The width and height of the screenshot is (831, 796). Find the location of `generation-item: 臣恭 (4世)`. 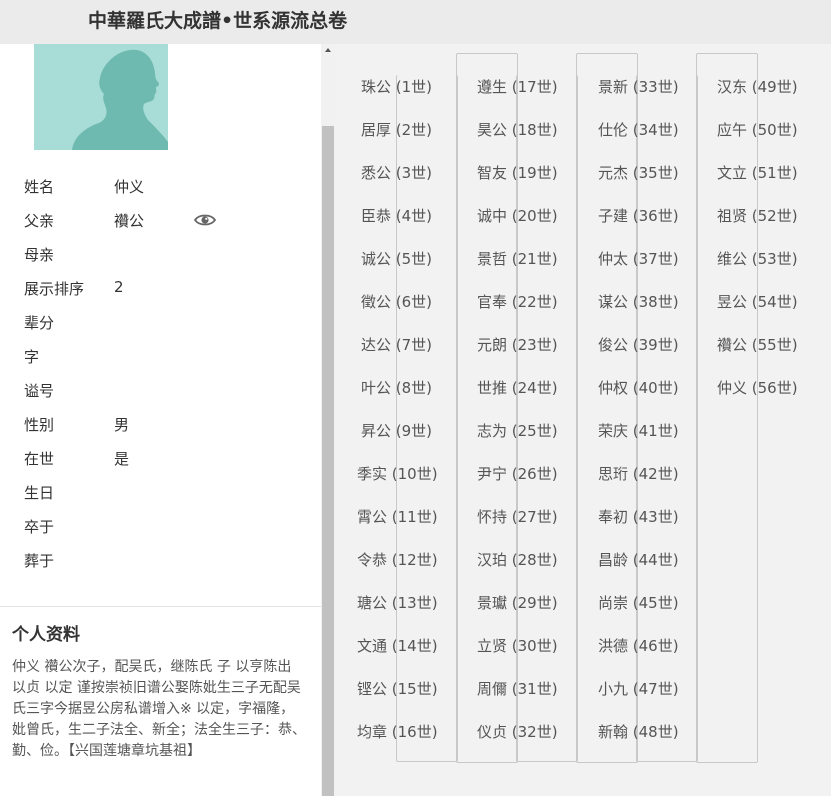

generation-item: 臣恭 (4世) is located at coordinates (396, 217).